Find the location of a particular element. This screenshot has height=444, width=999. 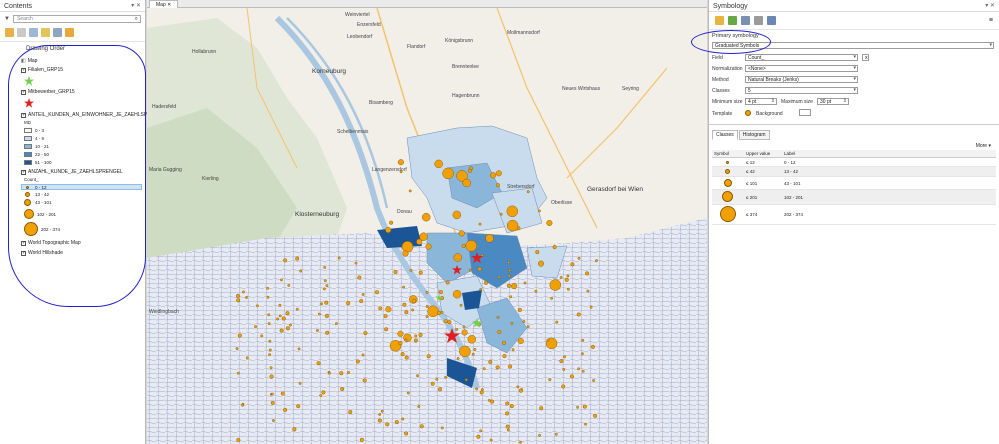

table-row: ≤ 42 13 - 42 is located at coordinates (854, 171).